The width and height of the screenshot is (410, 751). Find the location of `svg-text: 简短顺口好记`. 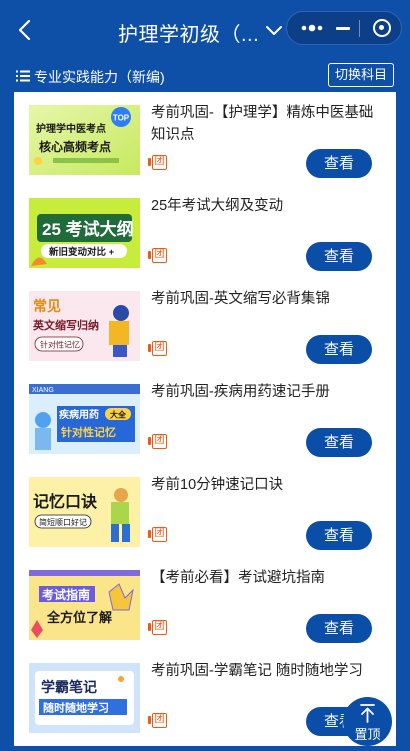

svg-text: 简短顺口好记 is located at coordinates (63, 522).